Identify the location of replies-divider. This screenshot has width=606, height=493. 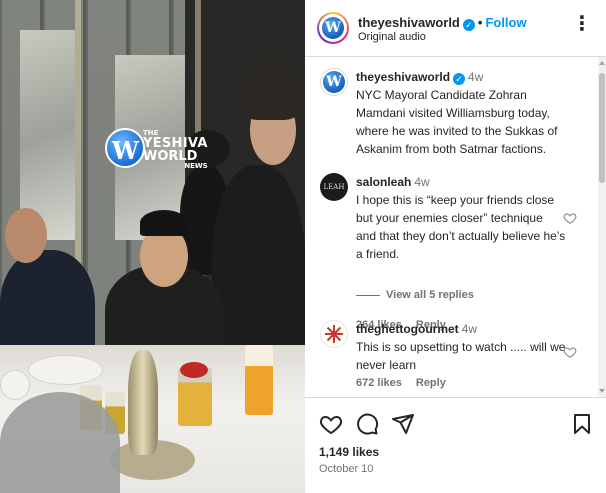
(368, 295).